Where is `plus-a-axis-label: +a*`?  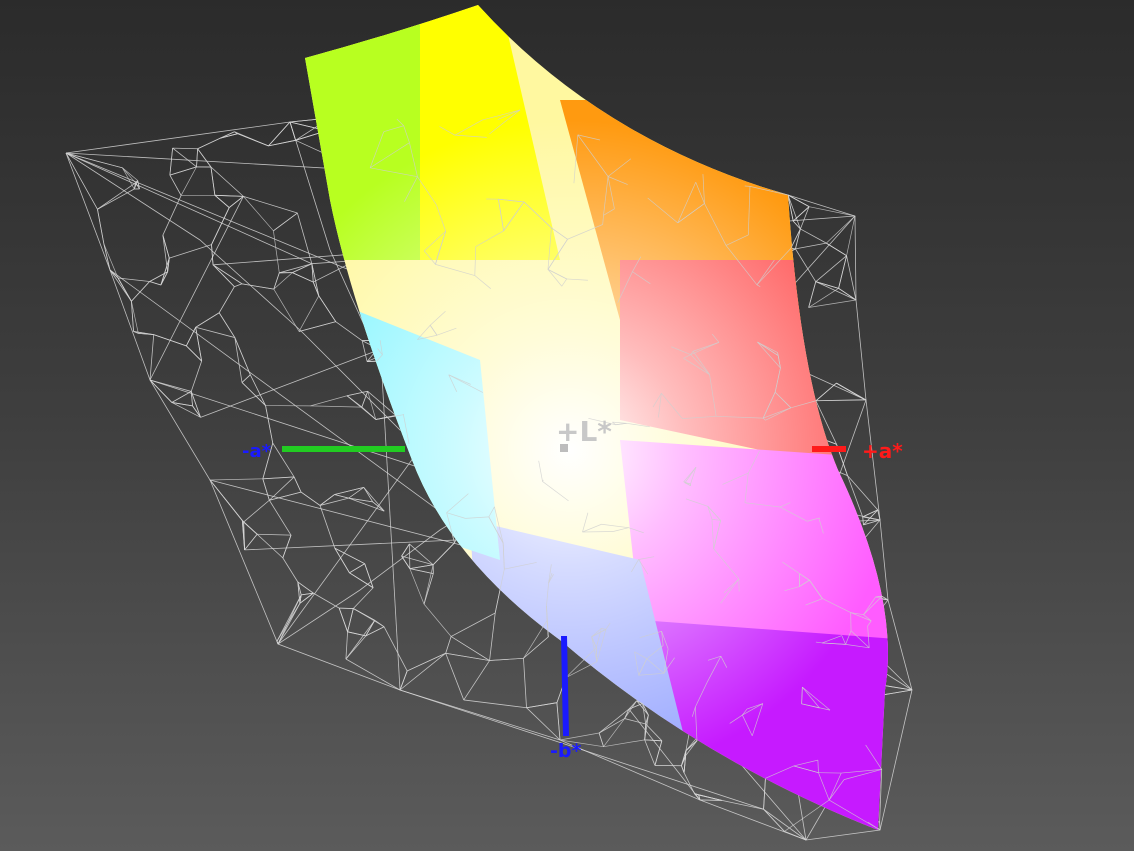
plus-a-axis-label: +a* is located at coordinates (882, 451).